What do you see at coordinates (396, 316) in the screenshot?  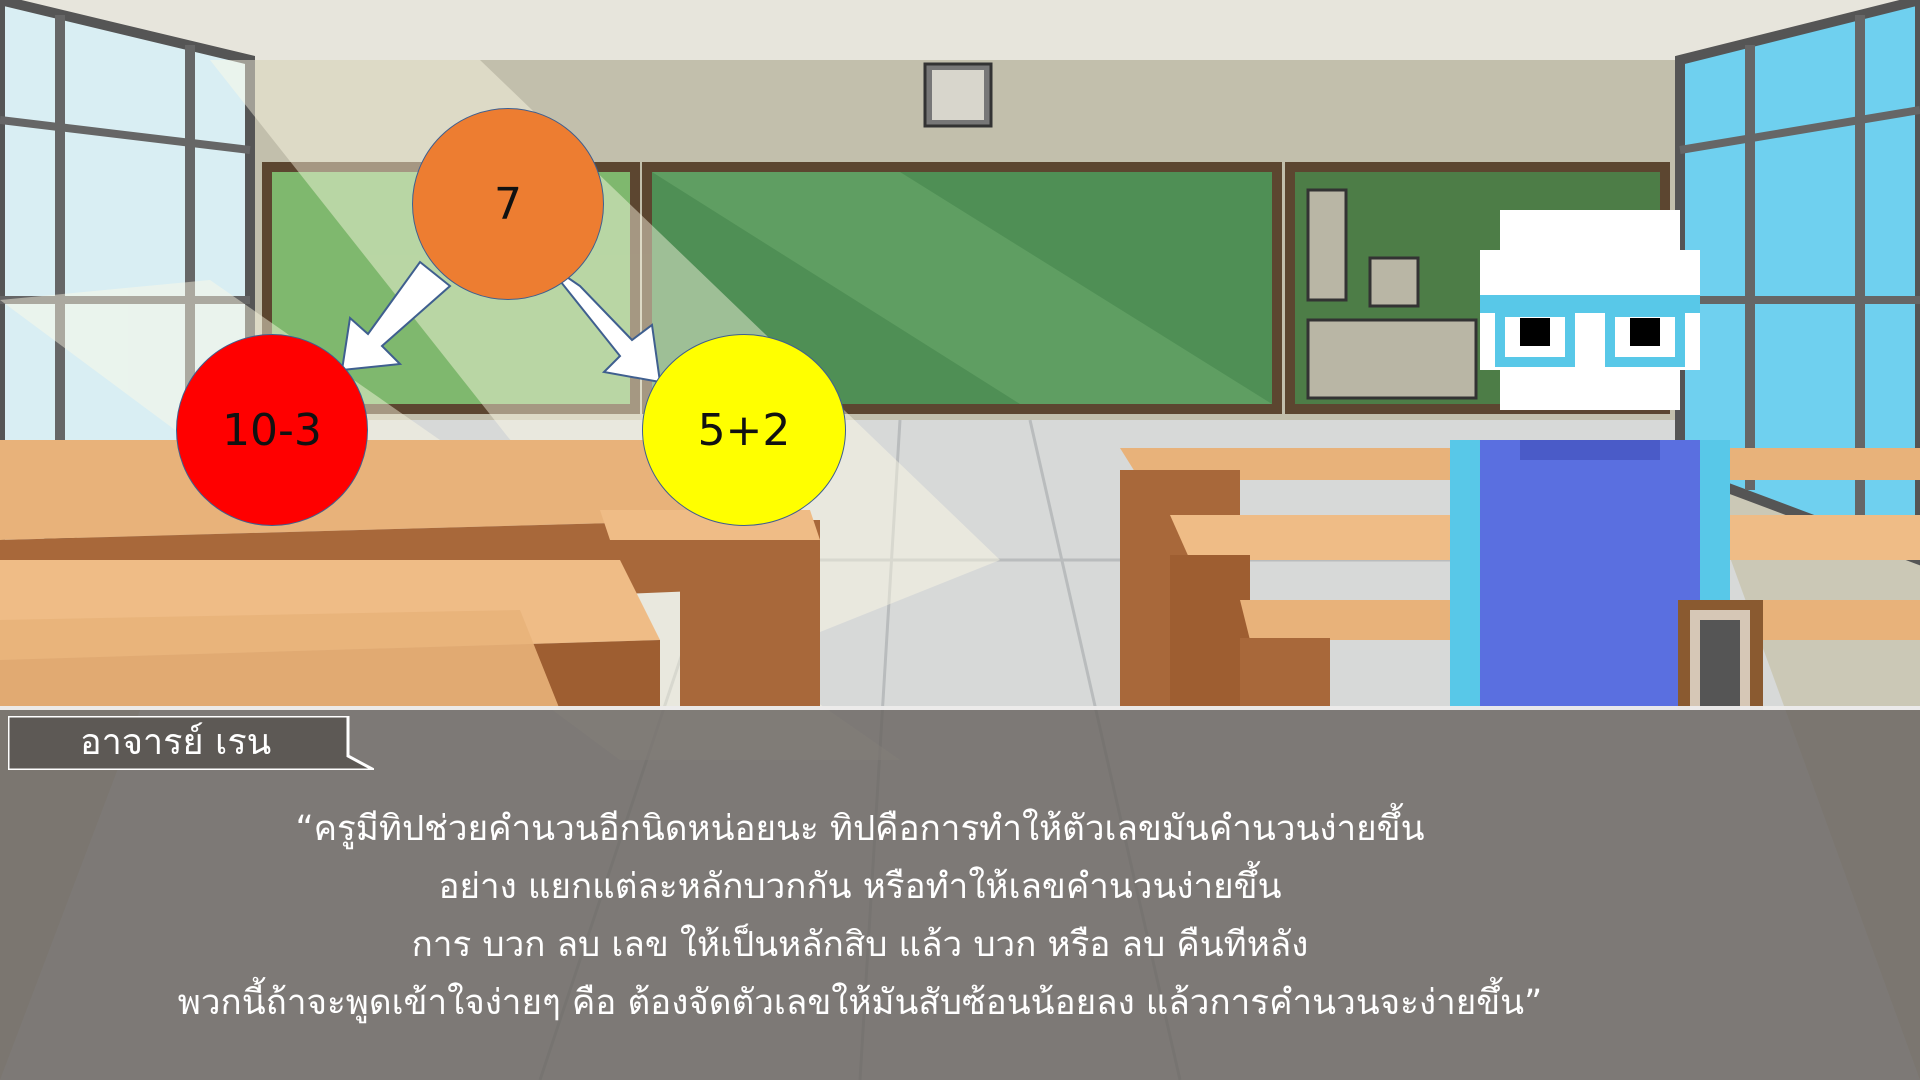 I see `left-arrow-icon` at bounding box center [396, 316].